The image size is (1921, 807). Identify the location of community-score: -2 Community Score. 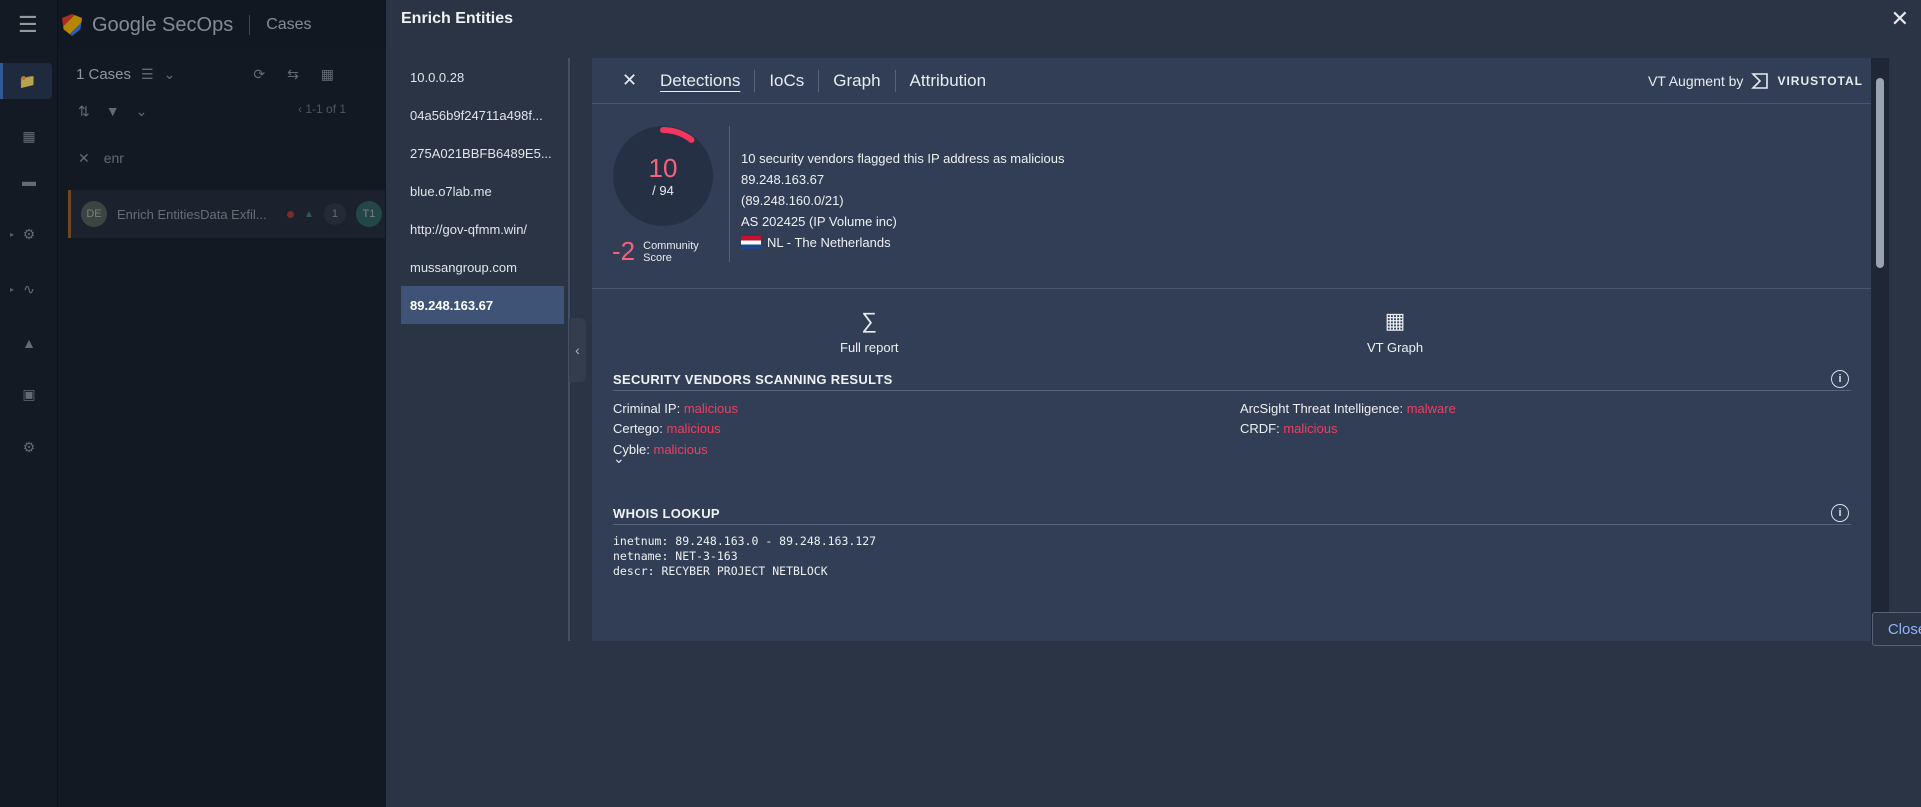
(655, 251).